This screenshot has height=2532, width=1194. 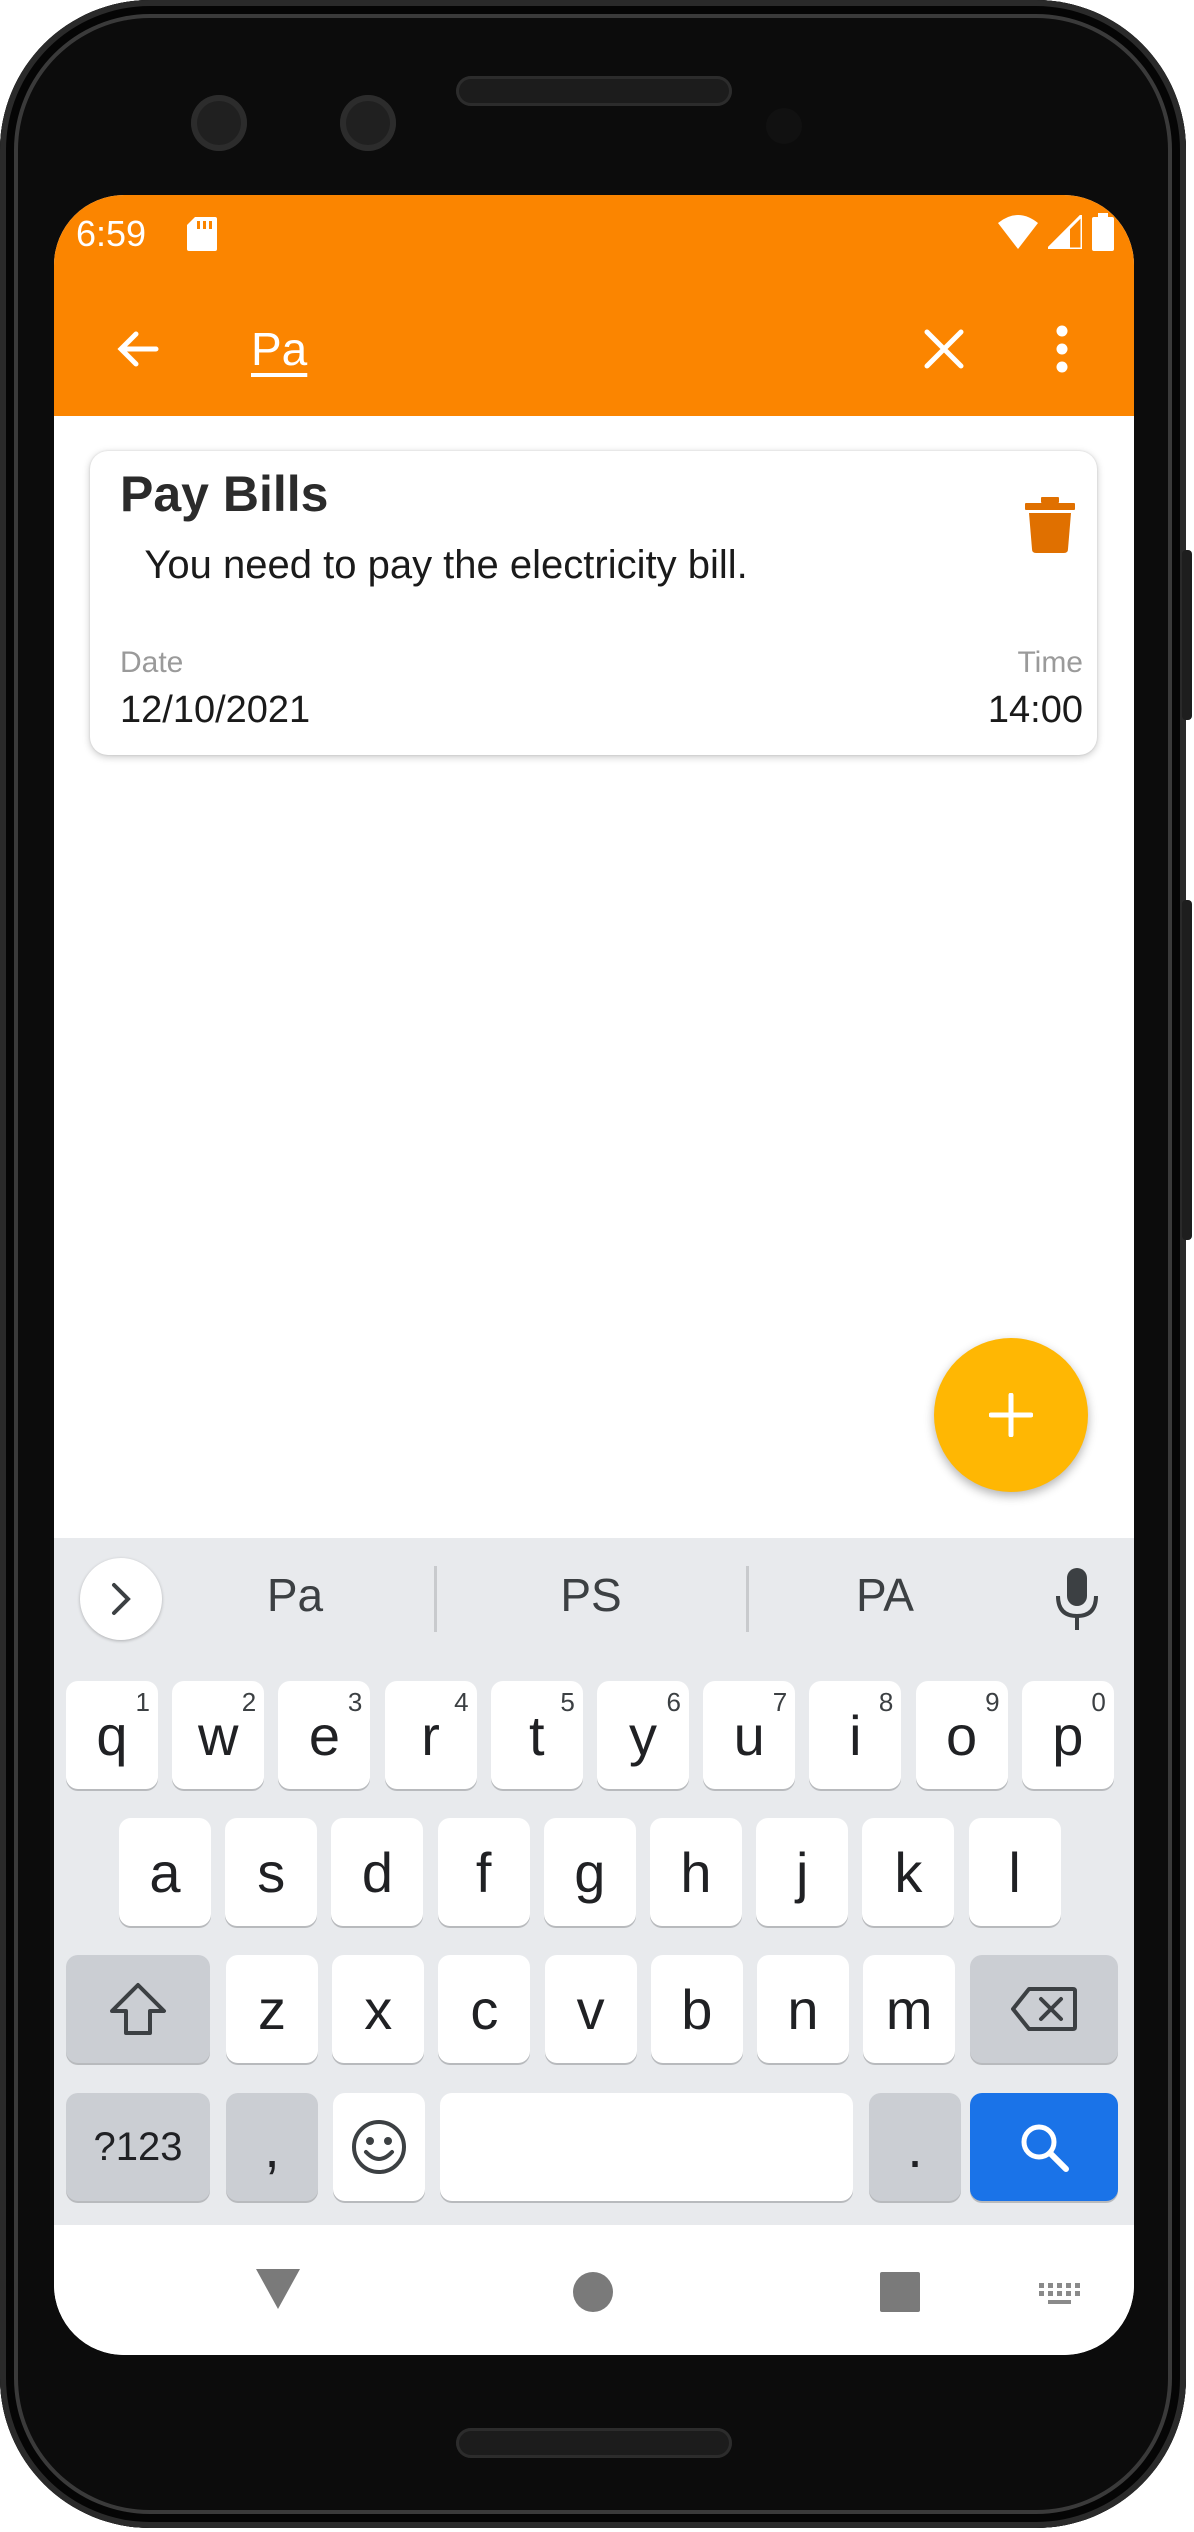 I want to click on key-hint: 2, so click(x=249, y=1702).